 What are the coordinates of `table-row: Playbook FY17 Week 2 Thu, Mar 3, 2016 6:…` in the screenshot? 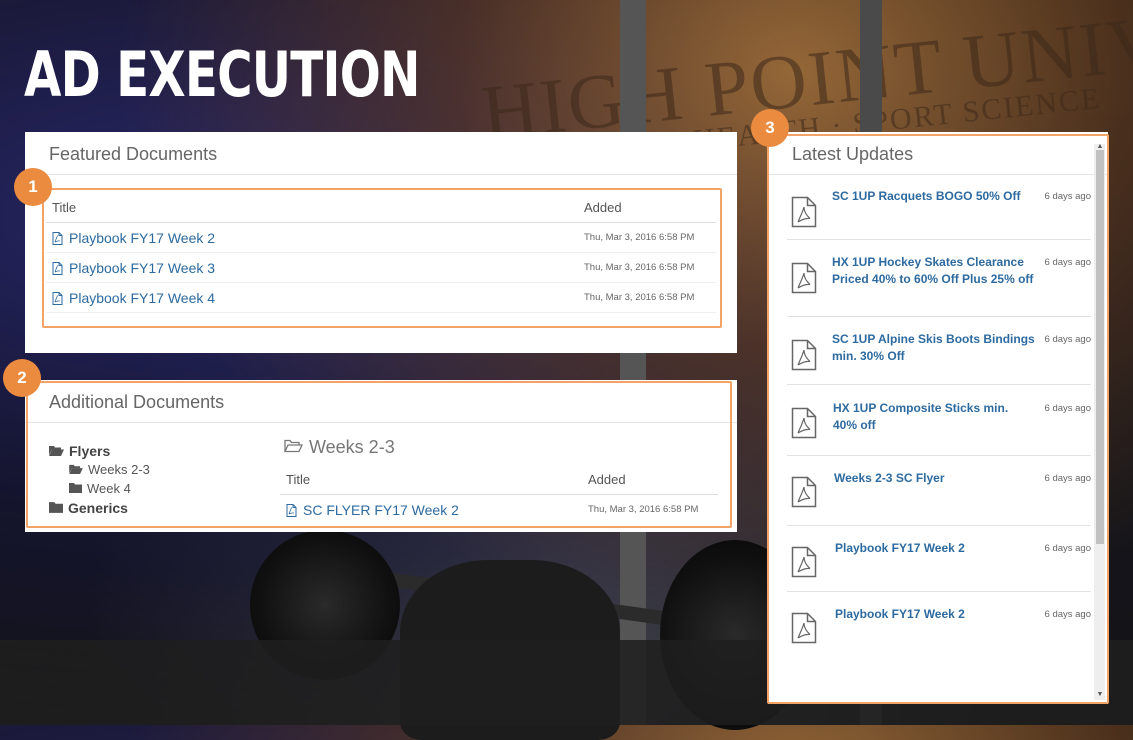 It's located at (381, 237).